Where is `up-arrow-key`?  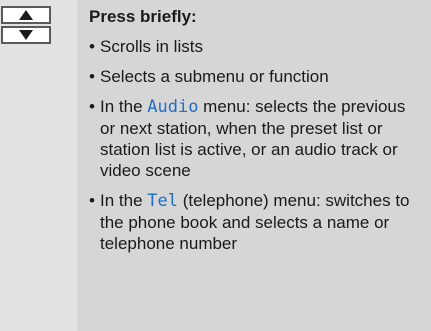
up-arrow-key is located at coordinates (26, 15).